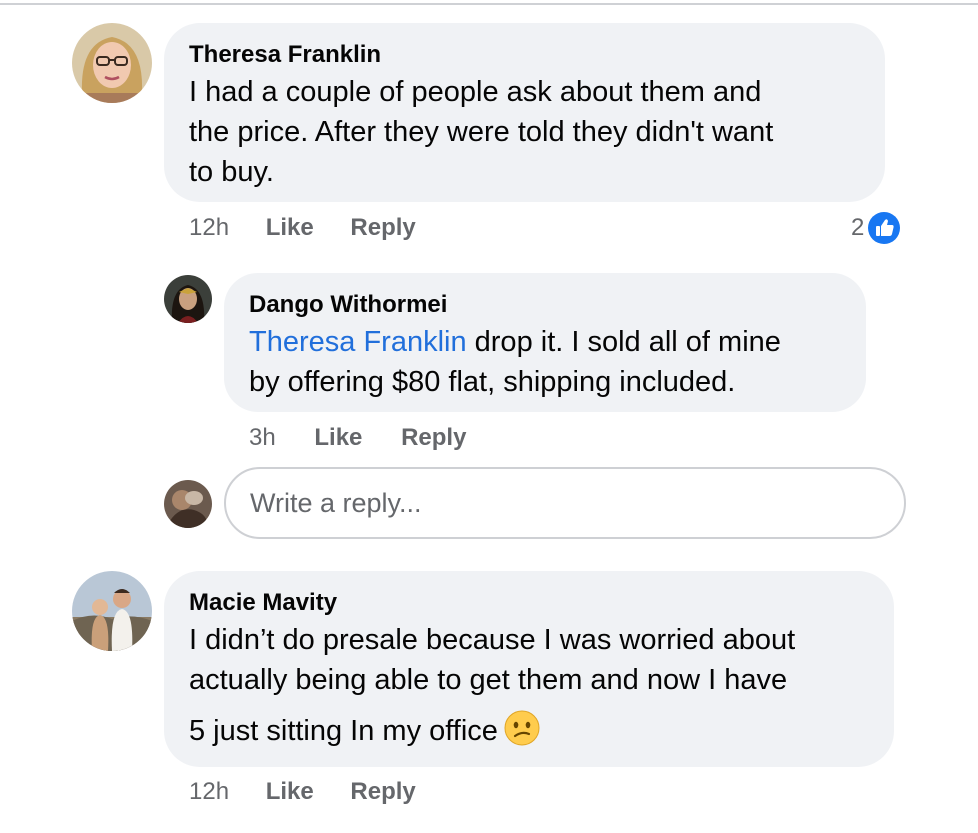 This screenshot has width=978, height=833. Describe the element at coordinates (188, 504) in the screenshot. I see `current-user-avatar` at that location.